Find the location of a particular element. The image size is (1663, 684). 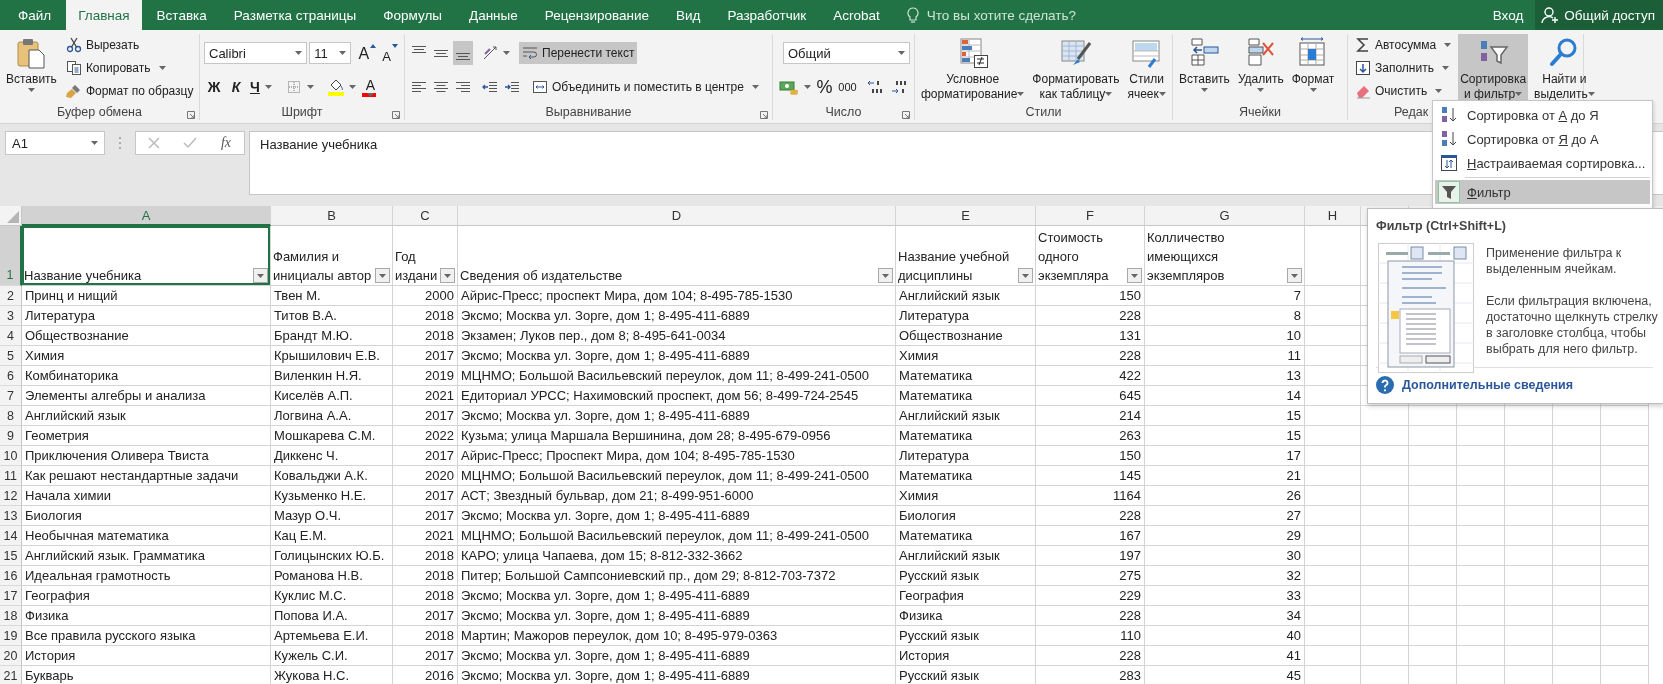

column-heading: Название учебника is located at coordinates (83, 276).